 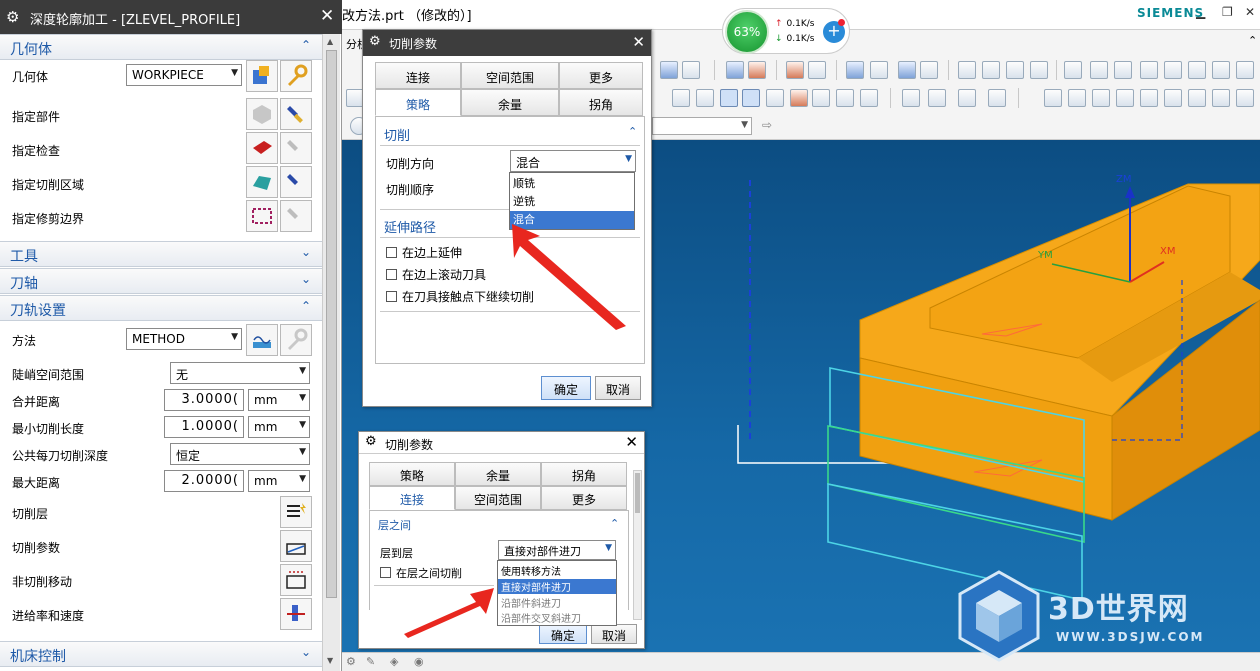 What do you see at coordinates (262, 182) in the screenshot?
I see `specify-cut-area-button` at bounding box center [262, 182].